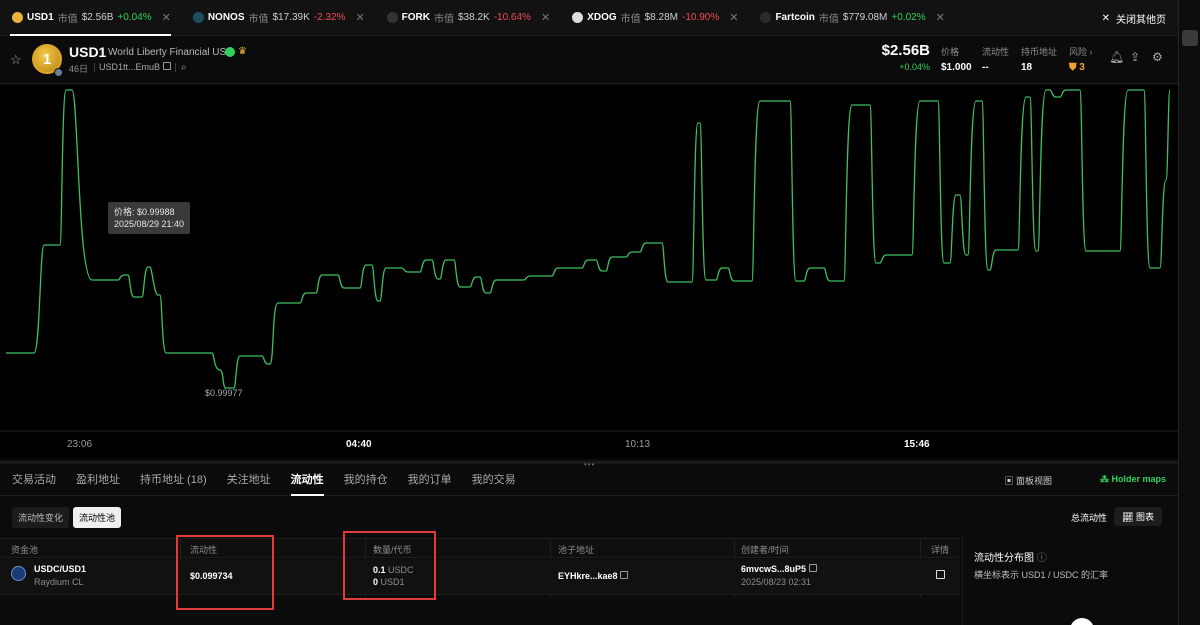  What do you see at coordinates (1039, 59) in the screenshot?
I see `stat-holders: 持币地址 18` at bounding box center [1039, 59].